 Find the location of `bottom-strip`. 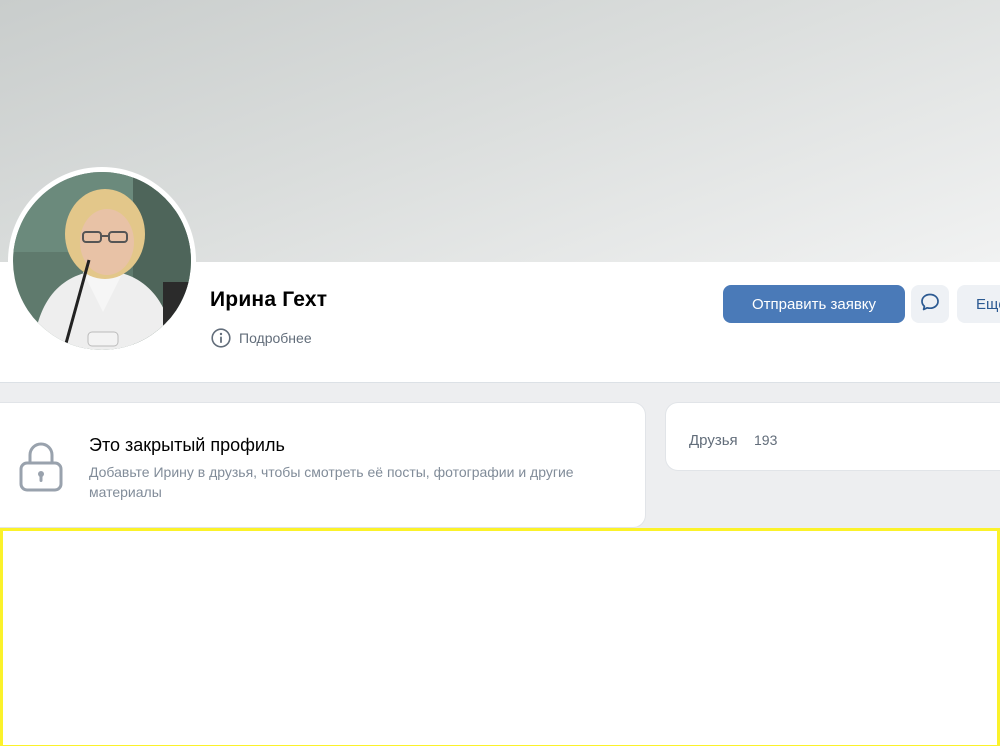

bottom-strip is located at coordinates (500, 748).